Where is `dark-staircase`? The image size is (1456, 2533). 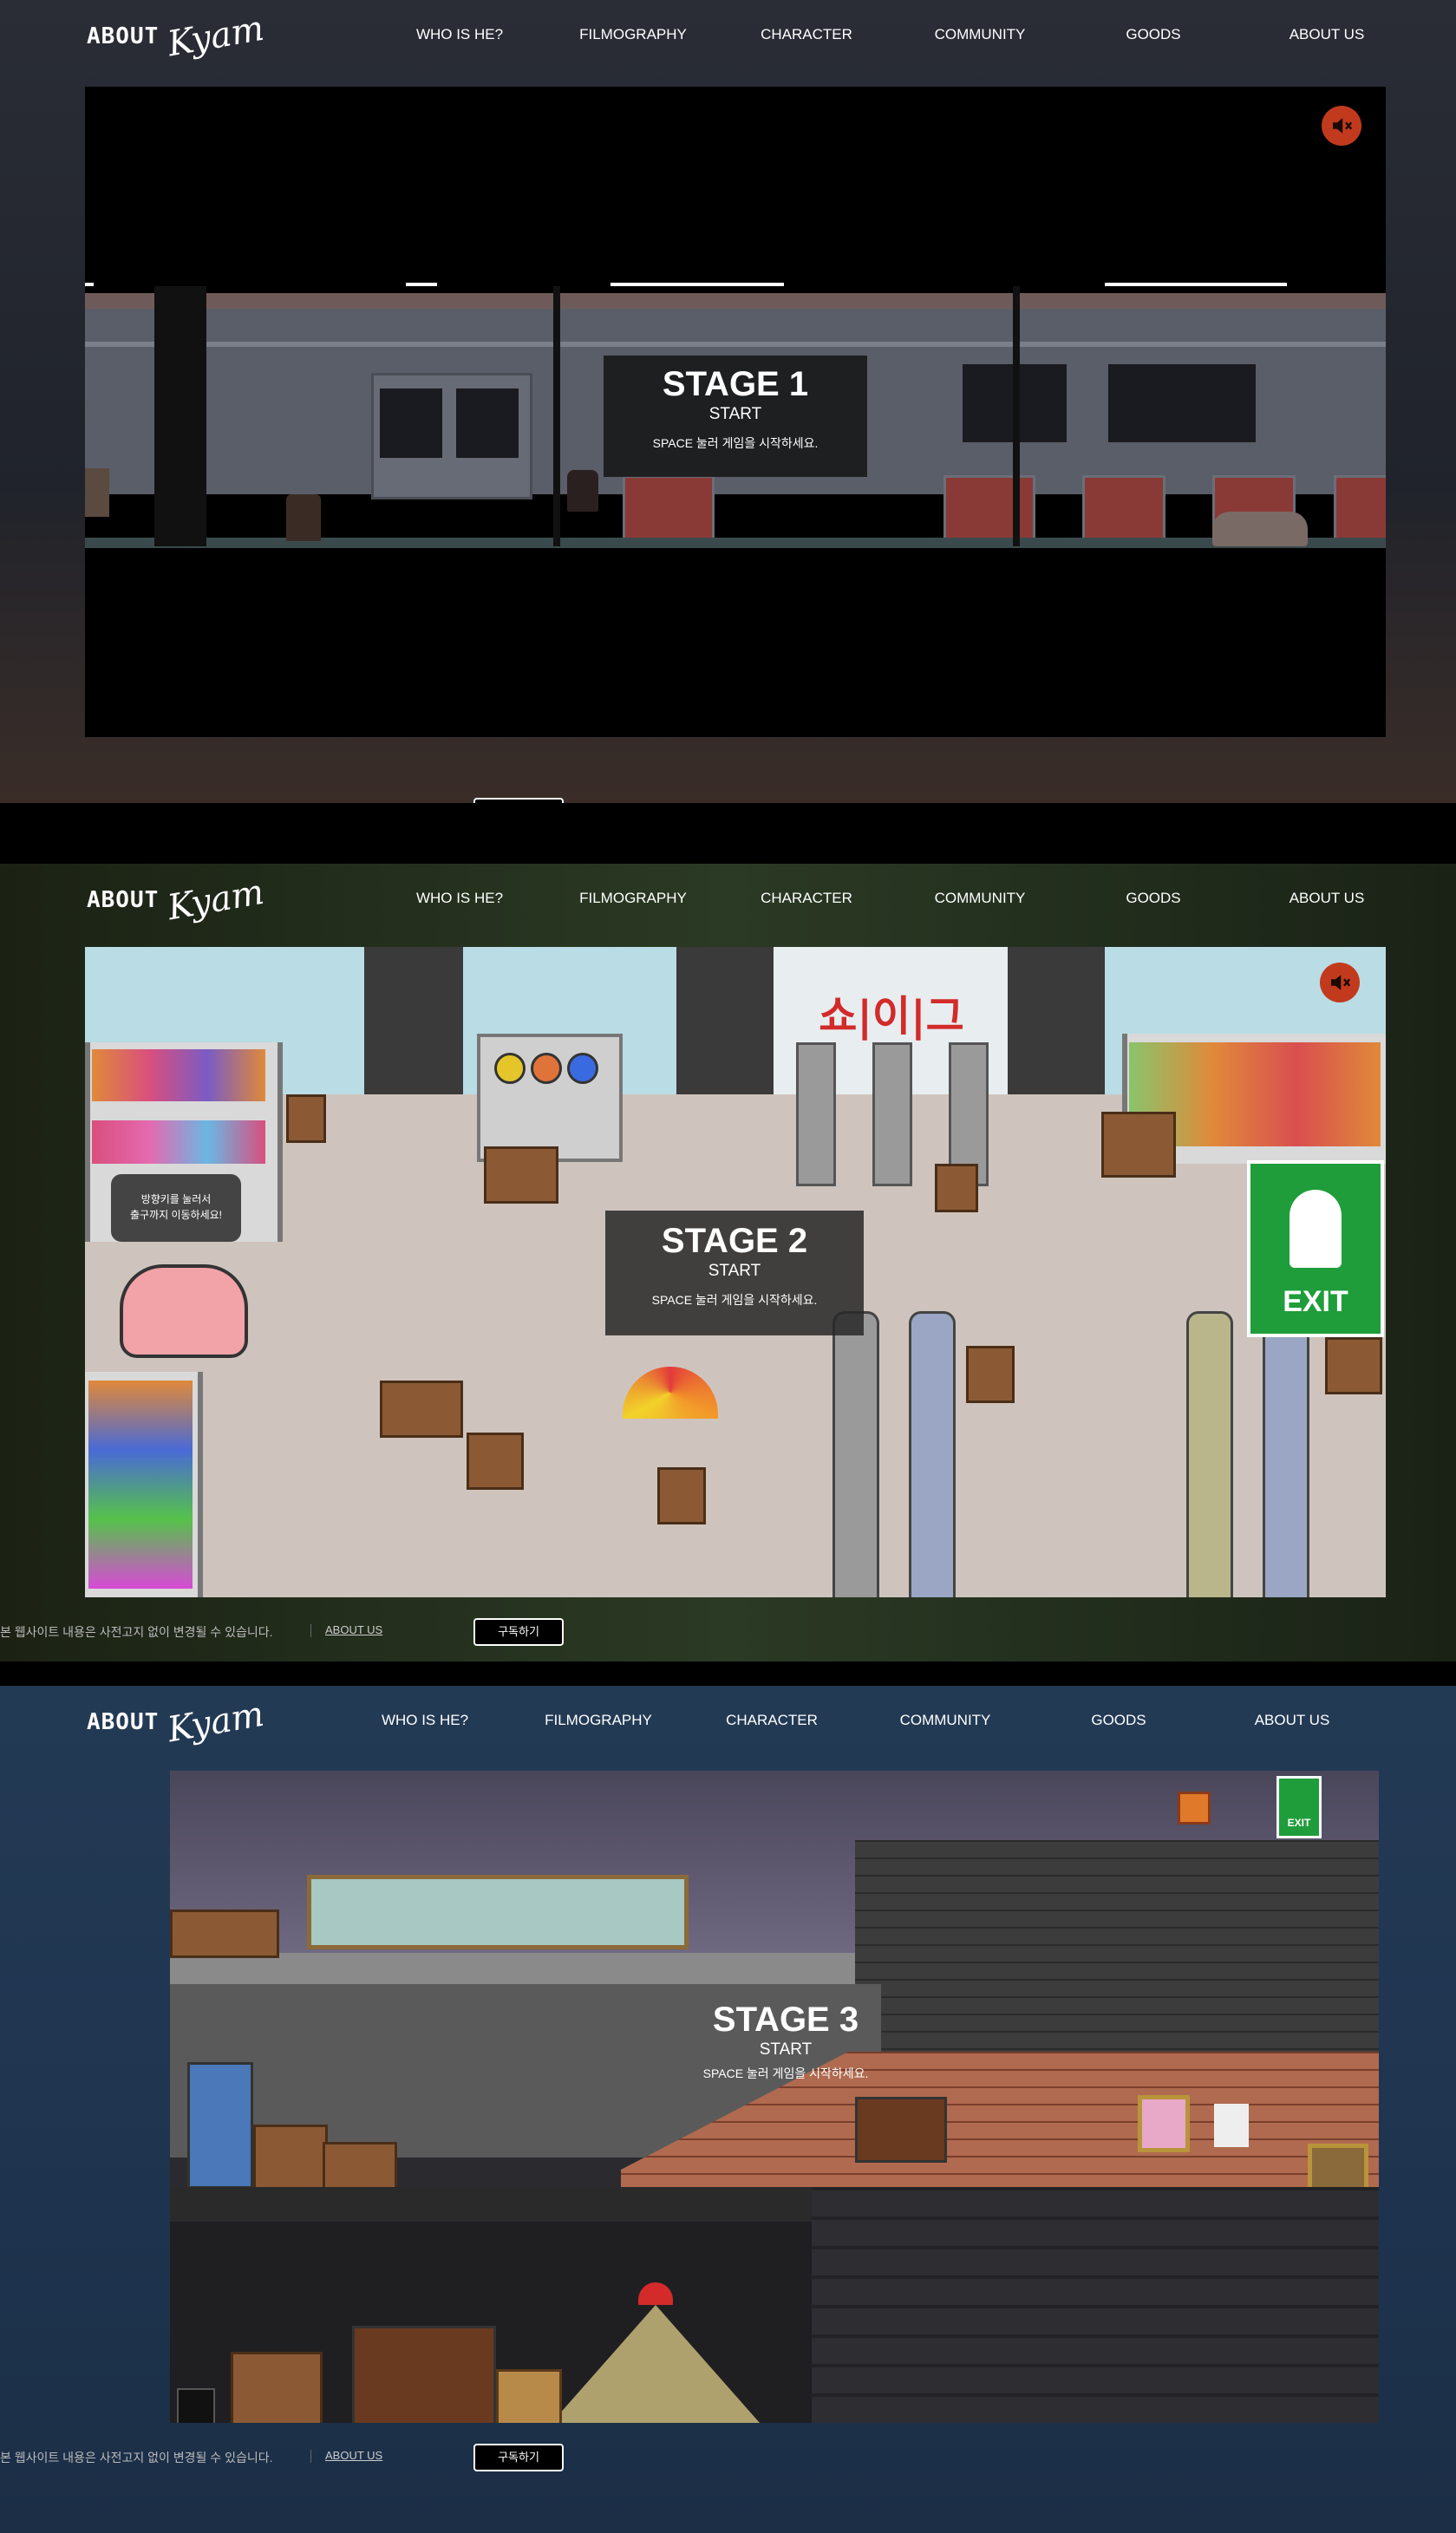 dark-staircase is located at coordinates (1095, 2305).